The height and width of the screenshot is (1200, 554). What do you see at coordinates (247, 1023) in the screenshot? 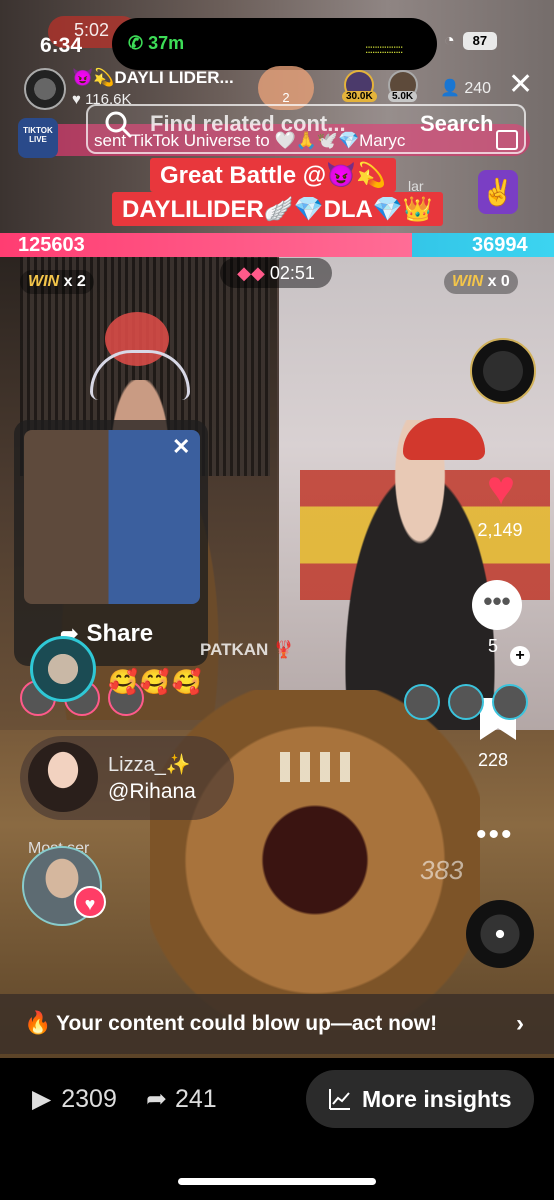
I see `promo-text: Your content could blow up—act now!` at bounding box center [247, 1023].